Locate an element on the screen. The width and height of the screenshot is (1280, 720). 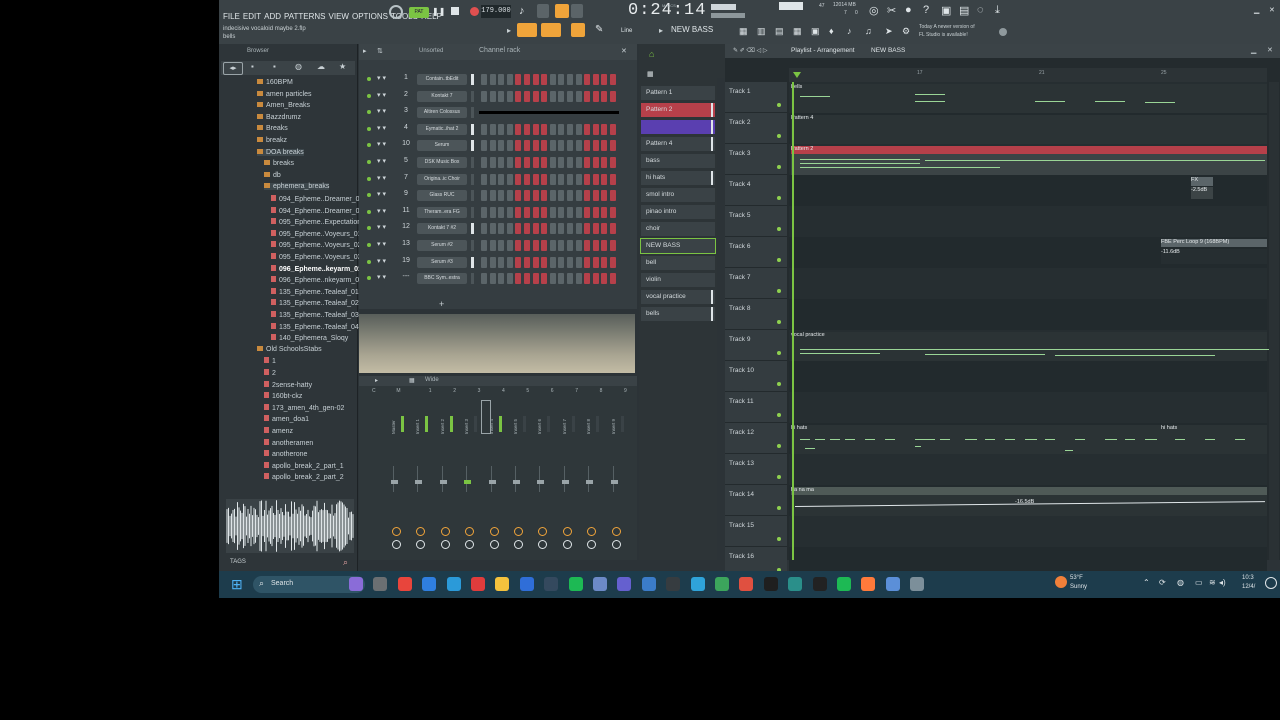
channel-row: ▾ ▾ 4 Eymatic..ihat 2 is located at coordinates (498, 130).